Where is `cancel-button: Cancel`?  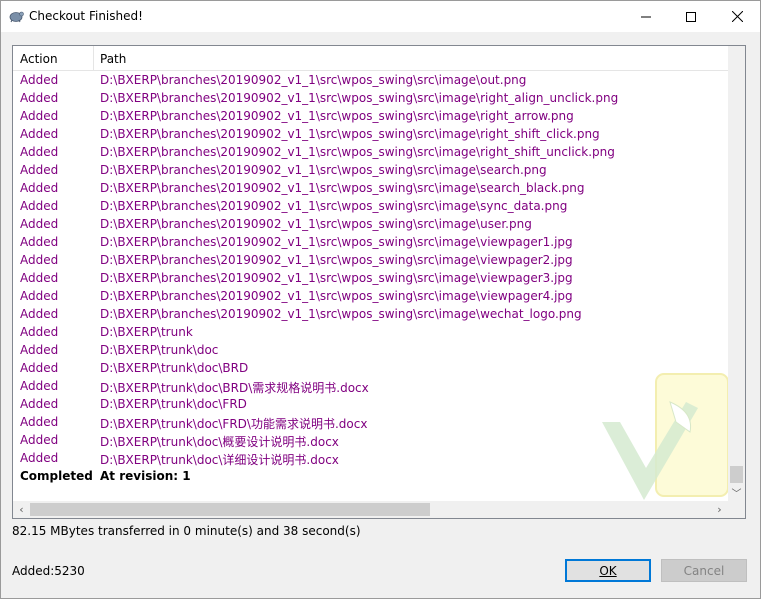
cancel-button: Cancel is located at coordinates (704, 570).